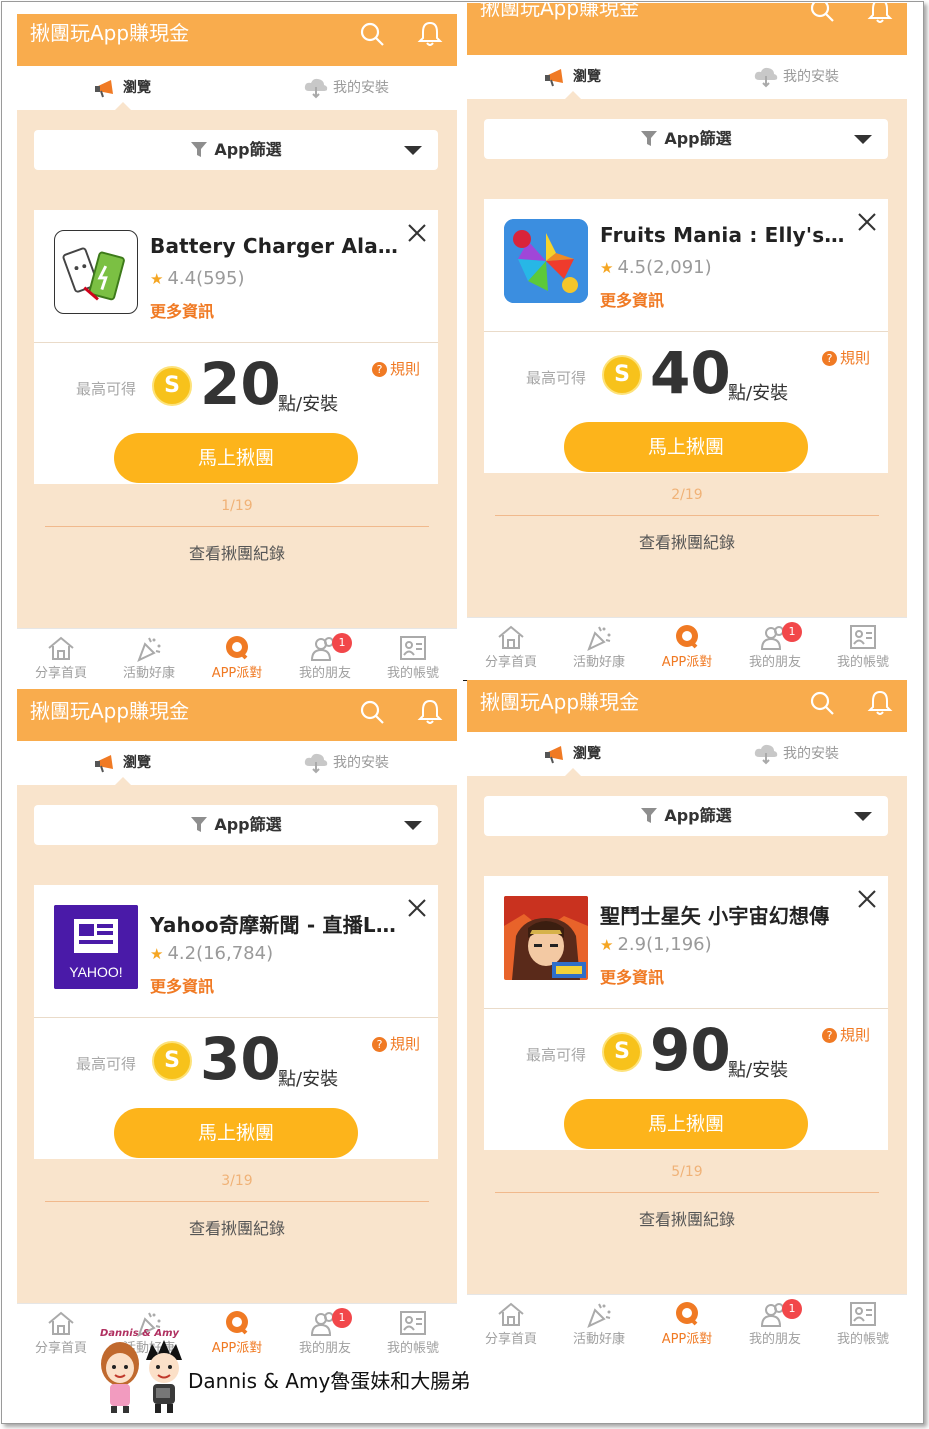 This screenshot has height=1429, width=929. I want to click on megaphone-icon, so click(554, 78).